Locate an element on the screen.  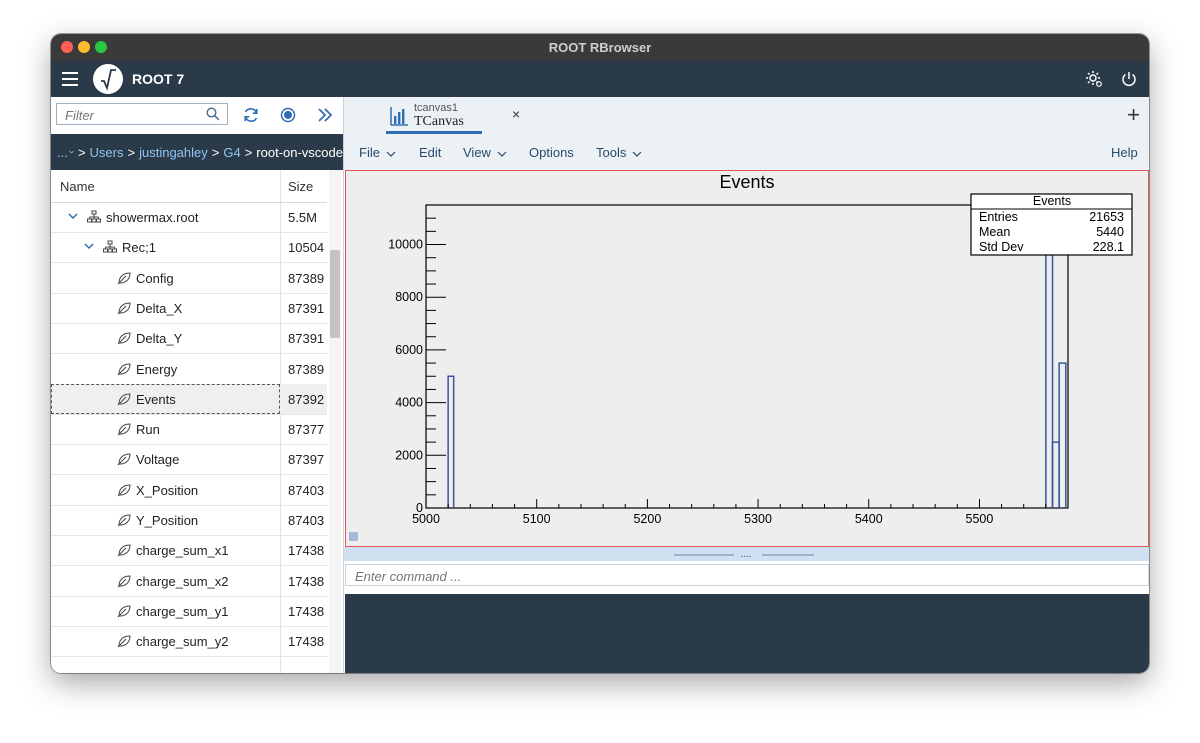
name-cell: Voltage is located at coordinates (165, 459).